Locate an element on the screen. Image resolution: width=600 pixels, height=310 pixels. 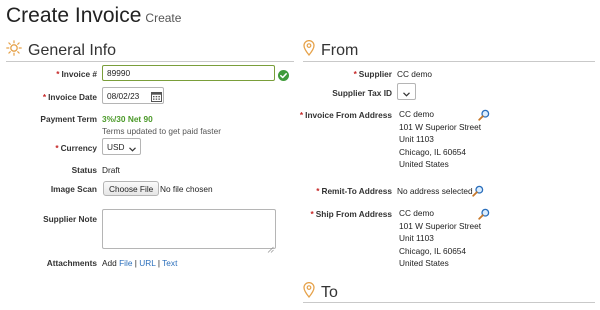
attachments-add-text: Add is located at coordinates (109, 263).